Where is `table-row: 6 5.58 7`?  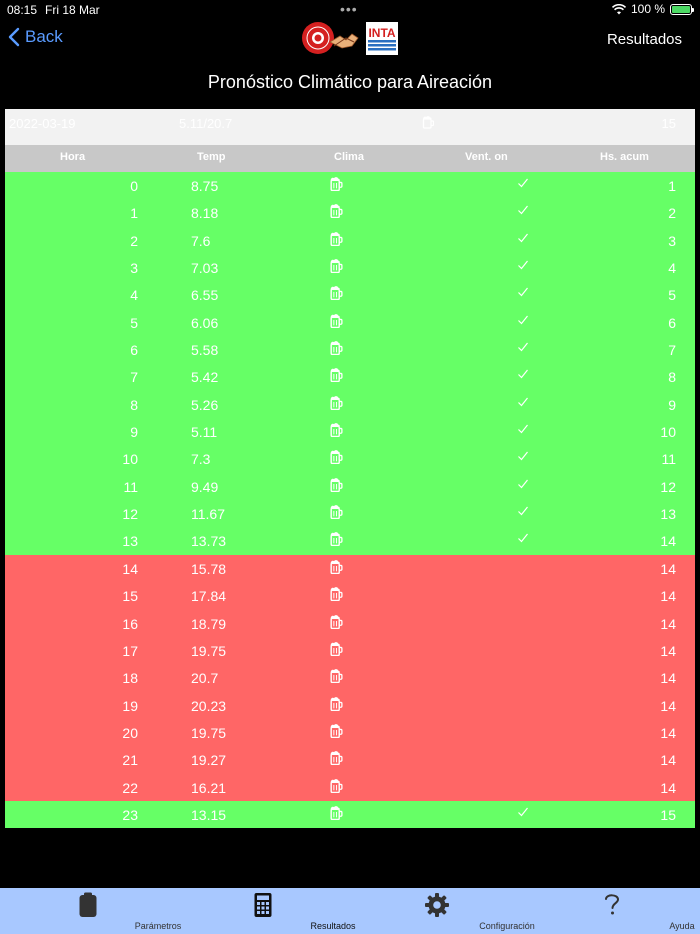
table-row: 6 5.58 7 is located at coordinates (350, 350).